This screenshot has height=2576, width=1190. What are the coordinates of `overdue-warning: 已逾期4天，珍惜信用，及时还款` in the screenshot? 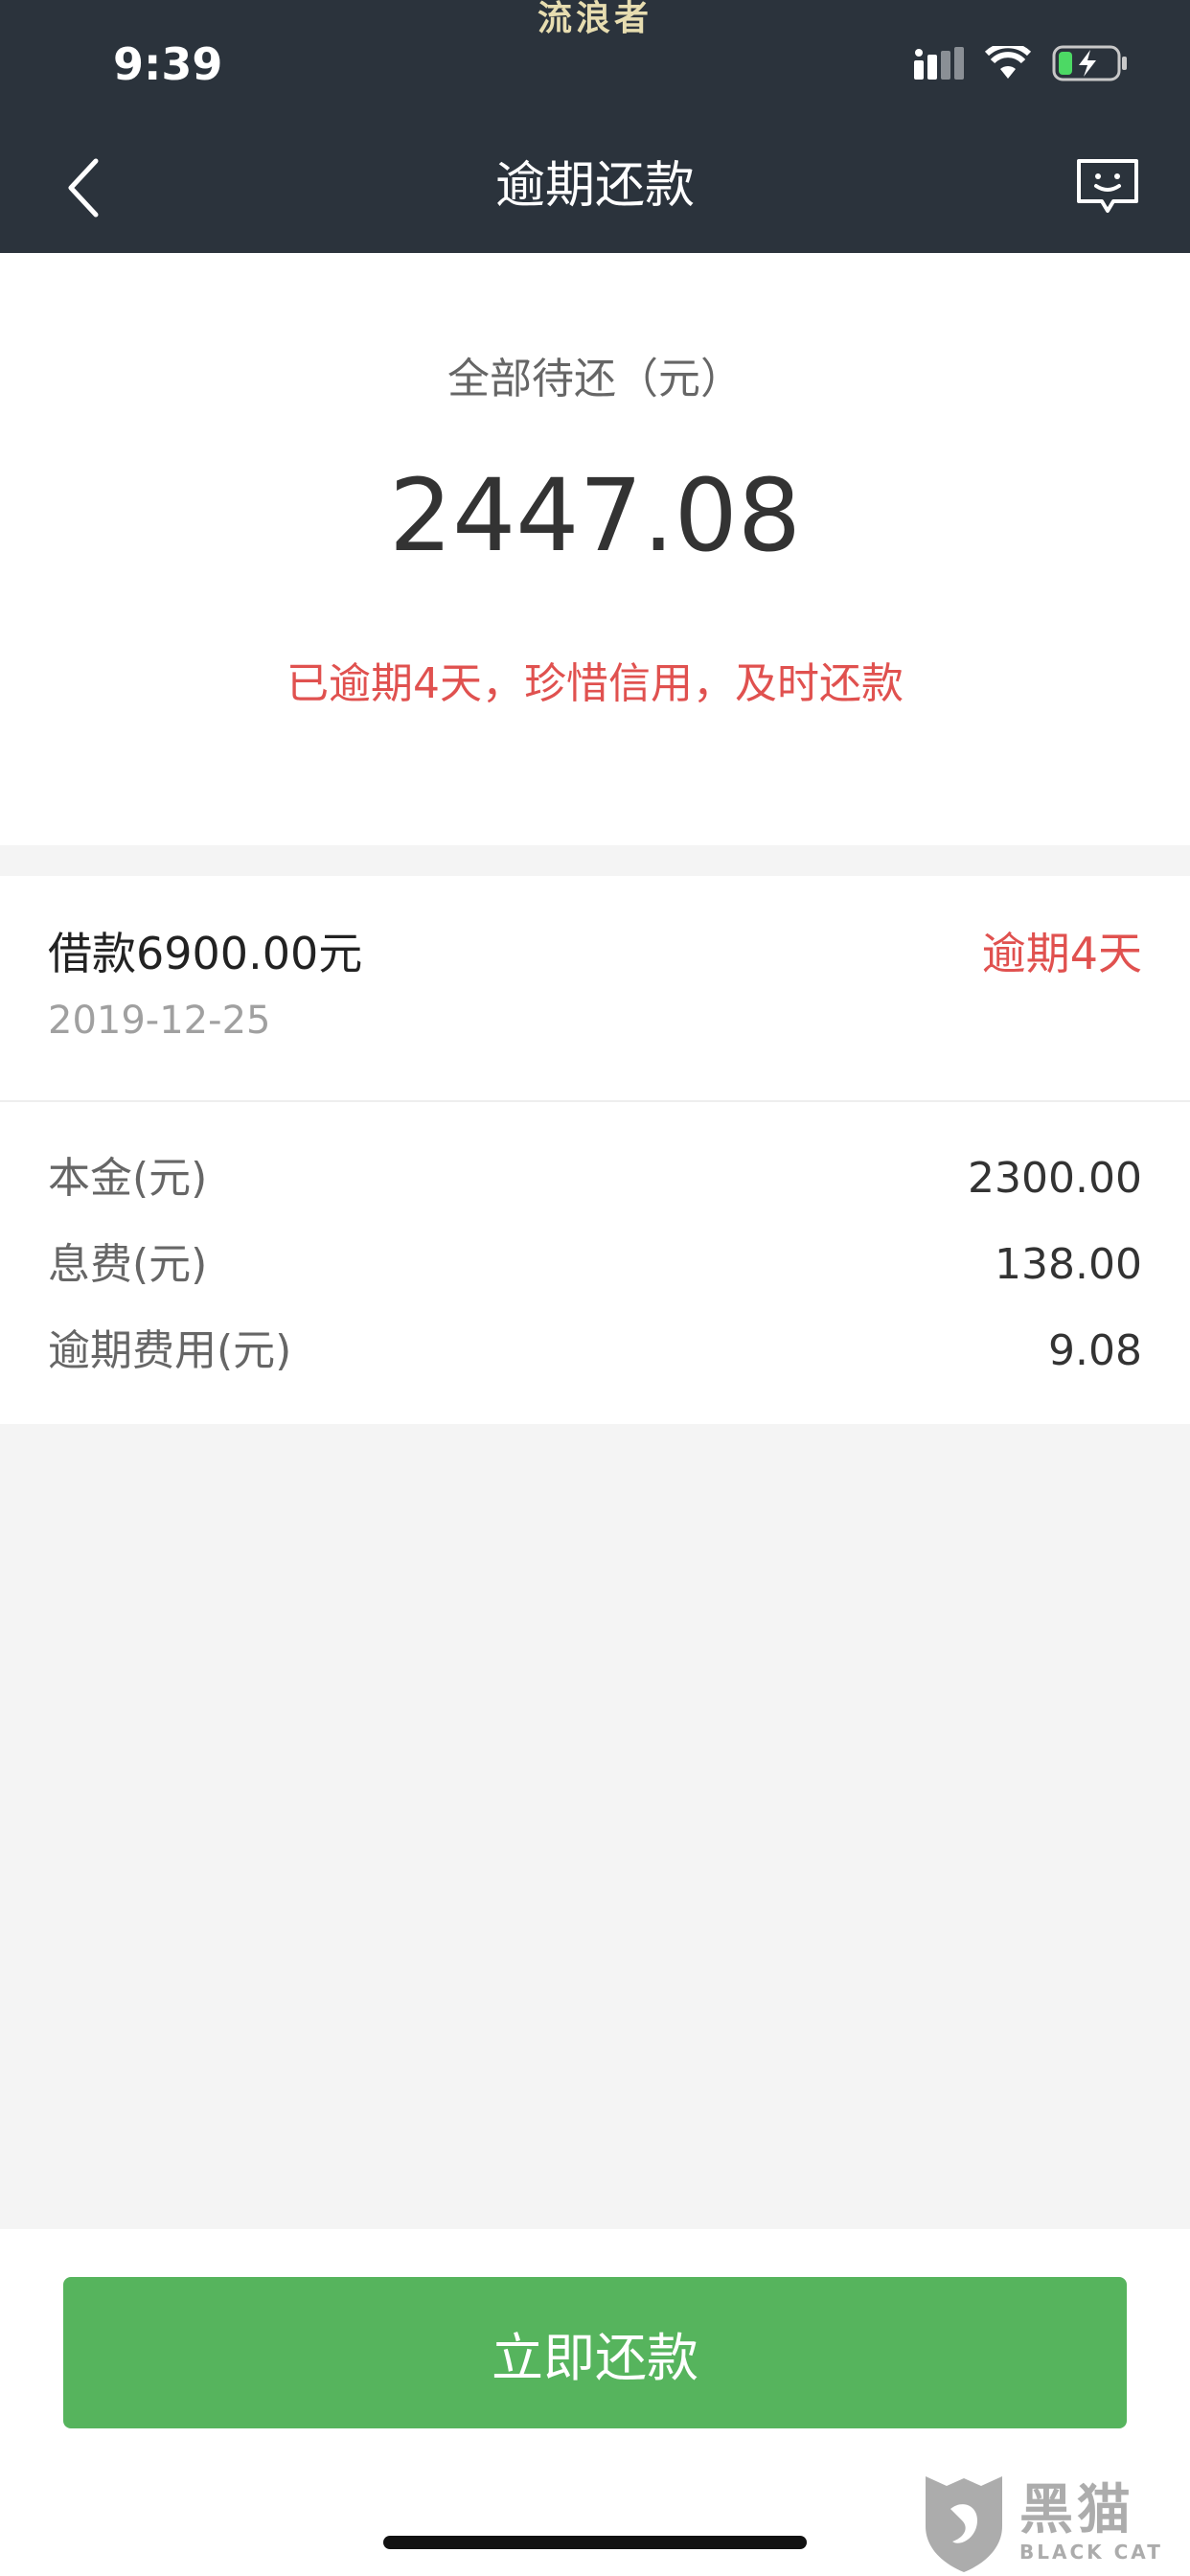 It's located at (595, 683).